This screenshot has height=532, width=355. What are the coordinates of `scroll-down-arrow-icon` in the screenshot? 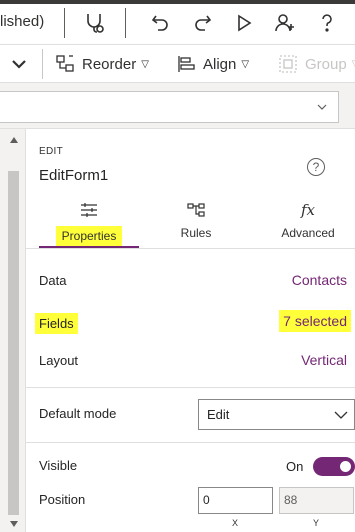 It's located at (14, 524).